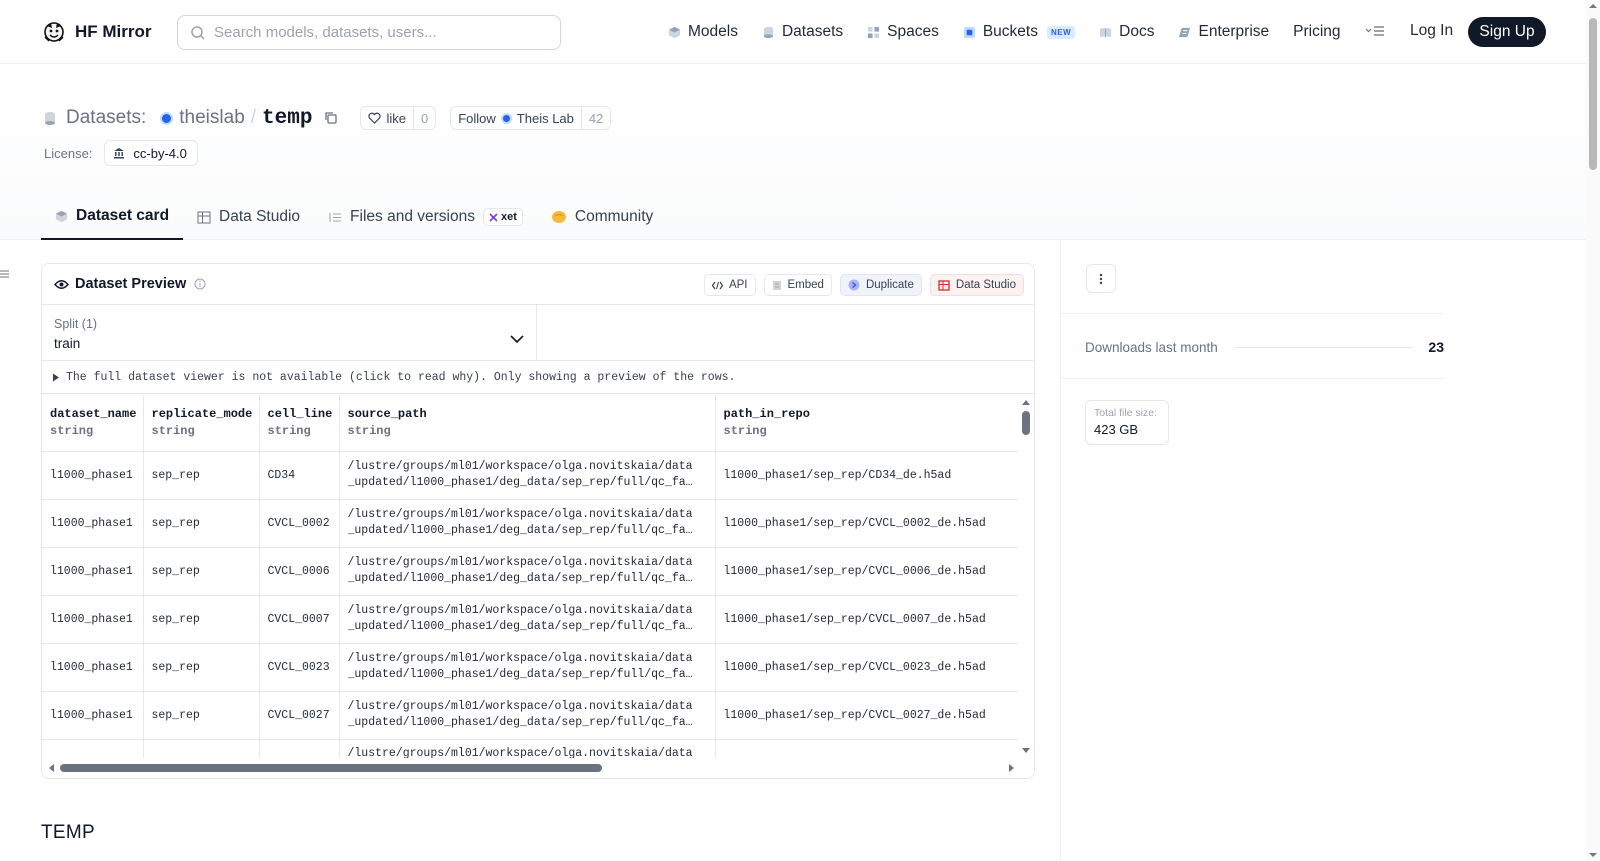 Image resolution: width=1600 pixels, height=861 pixels. What do you see at coordinates (93, 748) in the screenshot?
I see `cell-dataset-name` at bounding box center [93, 748].